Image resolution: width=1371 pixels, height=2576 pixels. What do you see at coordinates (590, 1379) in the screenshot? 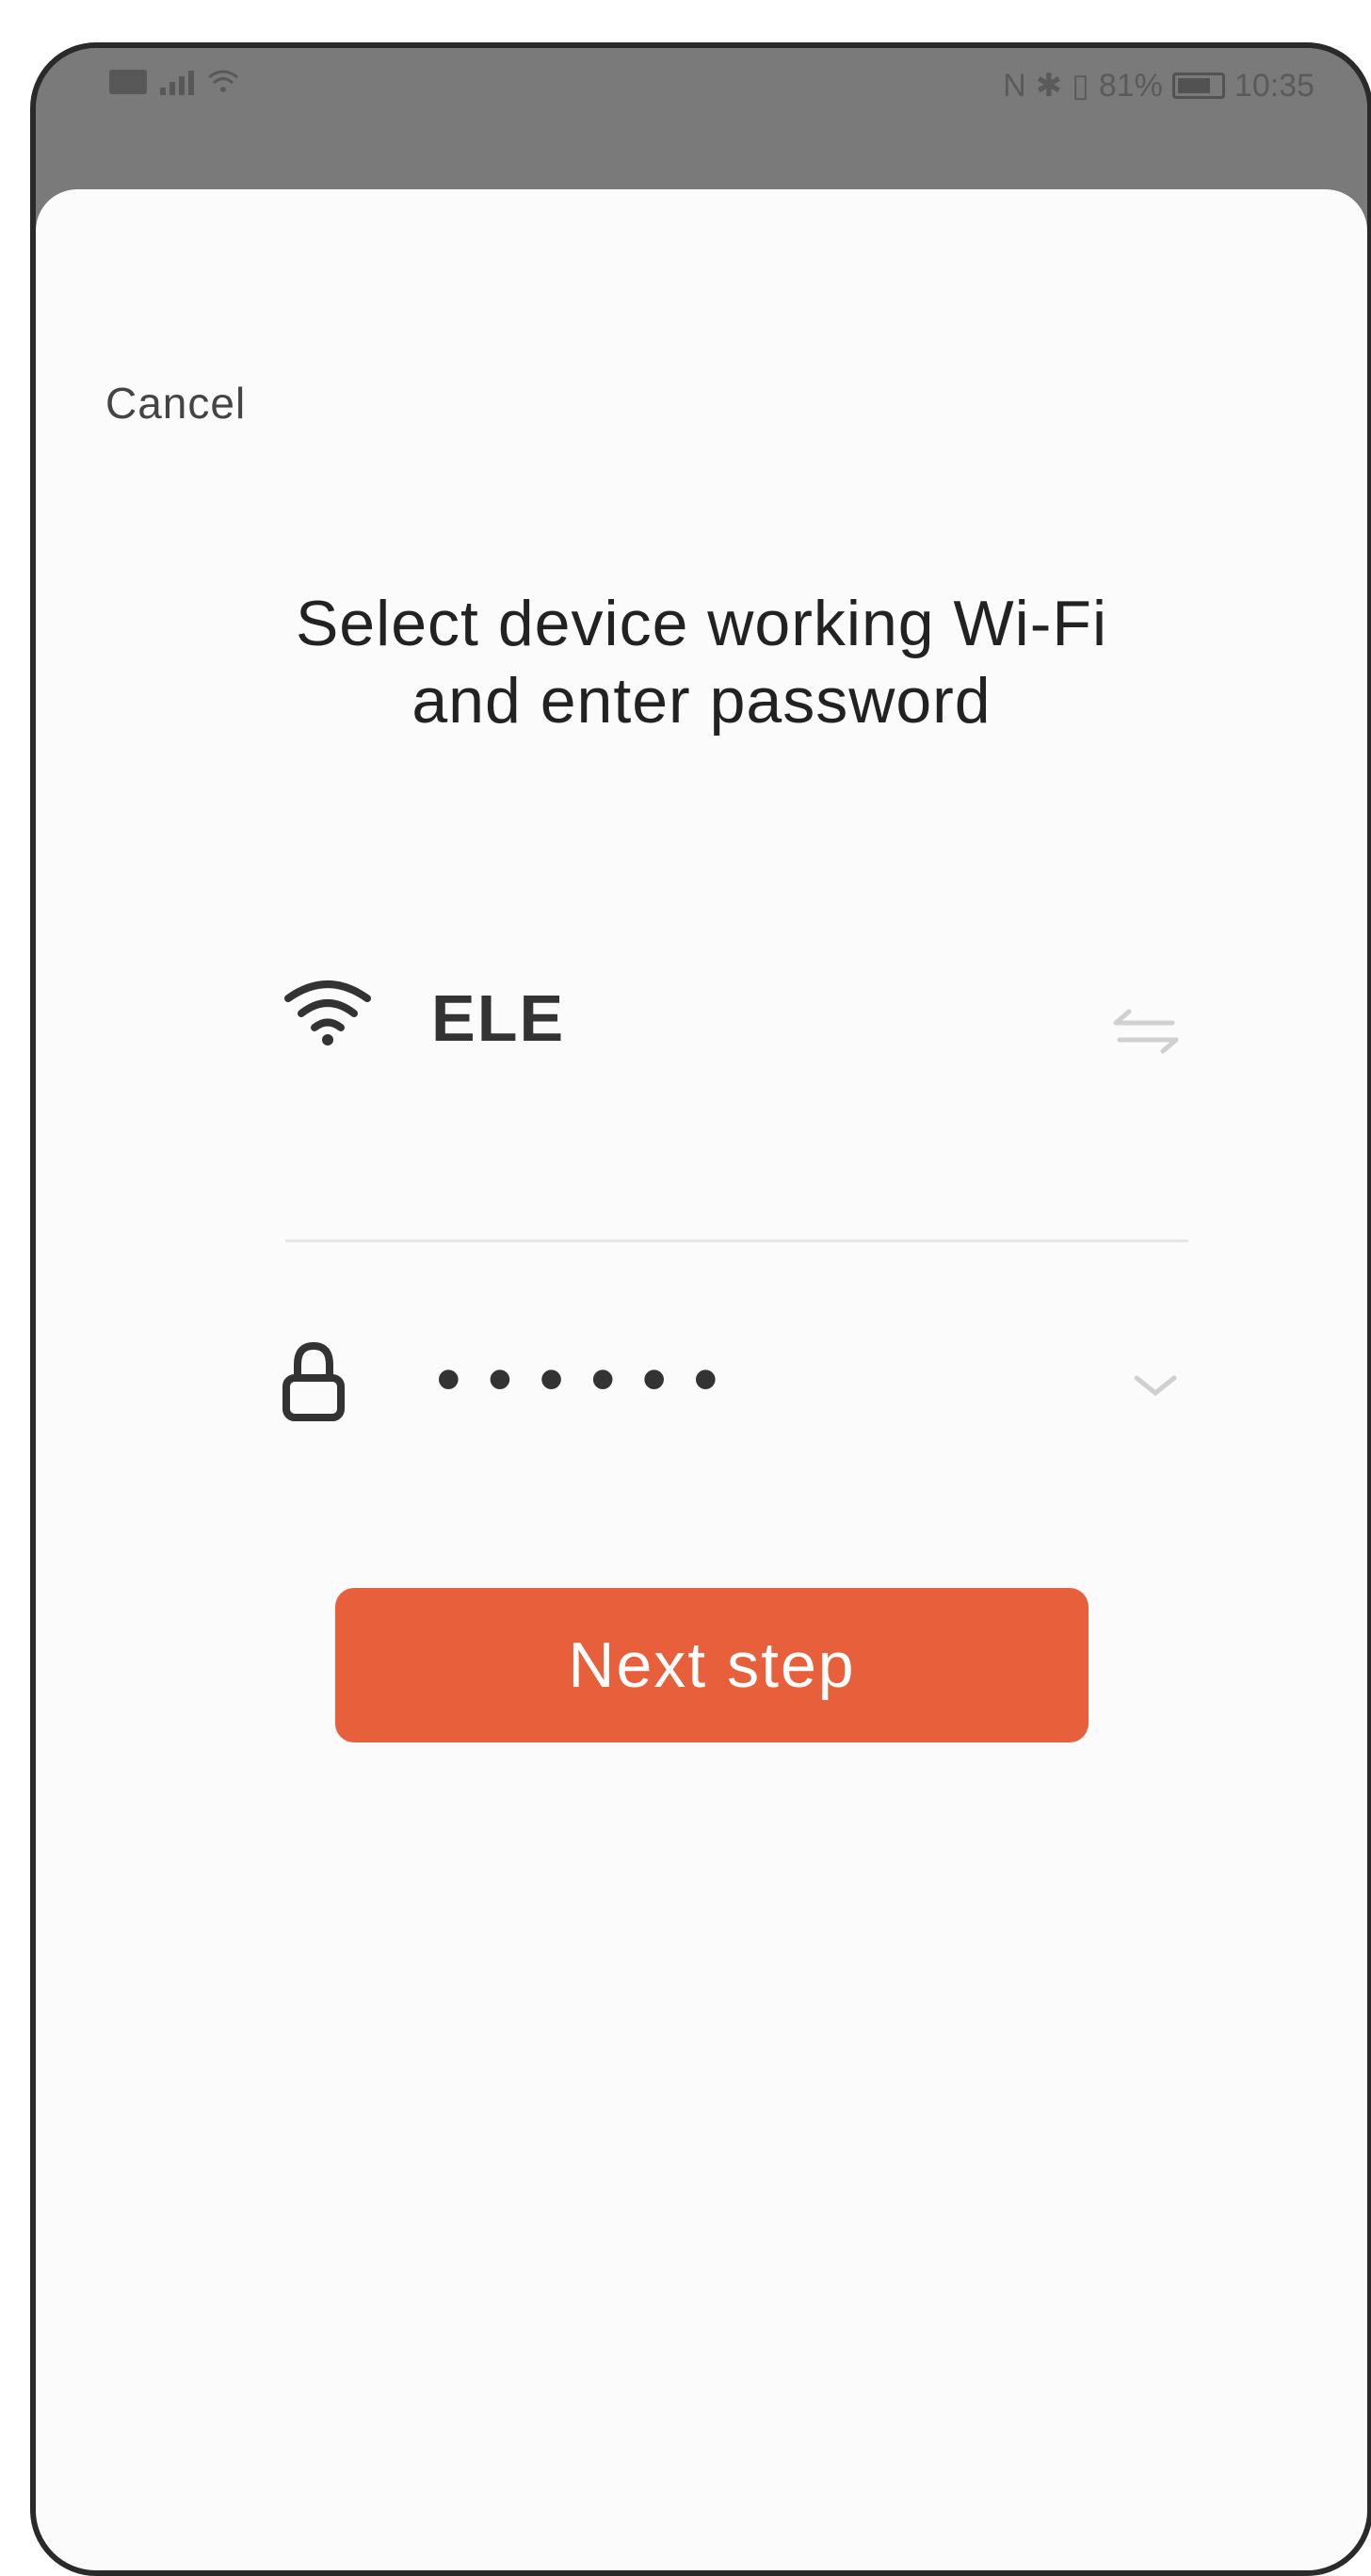
I see `password-input: ••••••` at bounding box center [590, 1379].